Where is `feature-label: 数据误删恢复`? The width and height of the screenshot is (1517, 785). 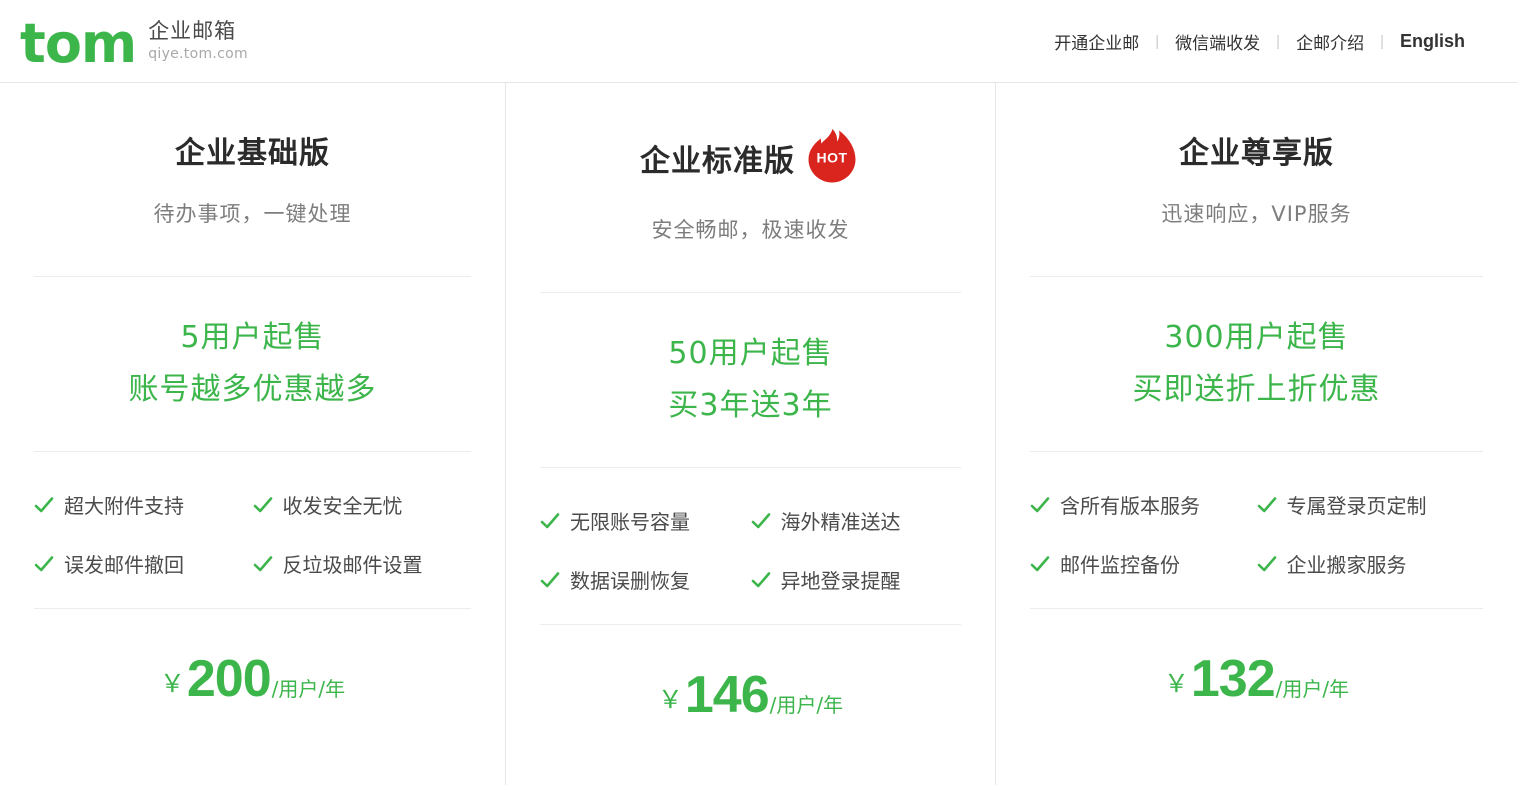
feature-label: 数据误删恢复 is located at coordinates (630, 581).